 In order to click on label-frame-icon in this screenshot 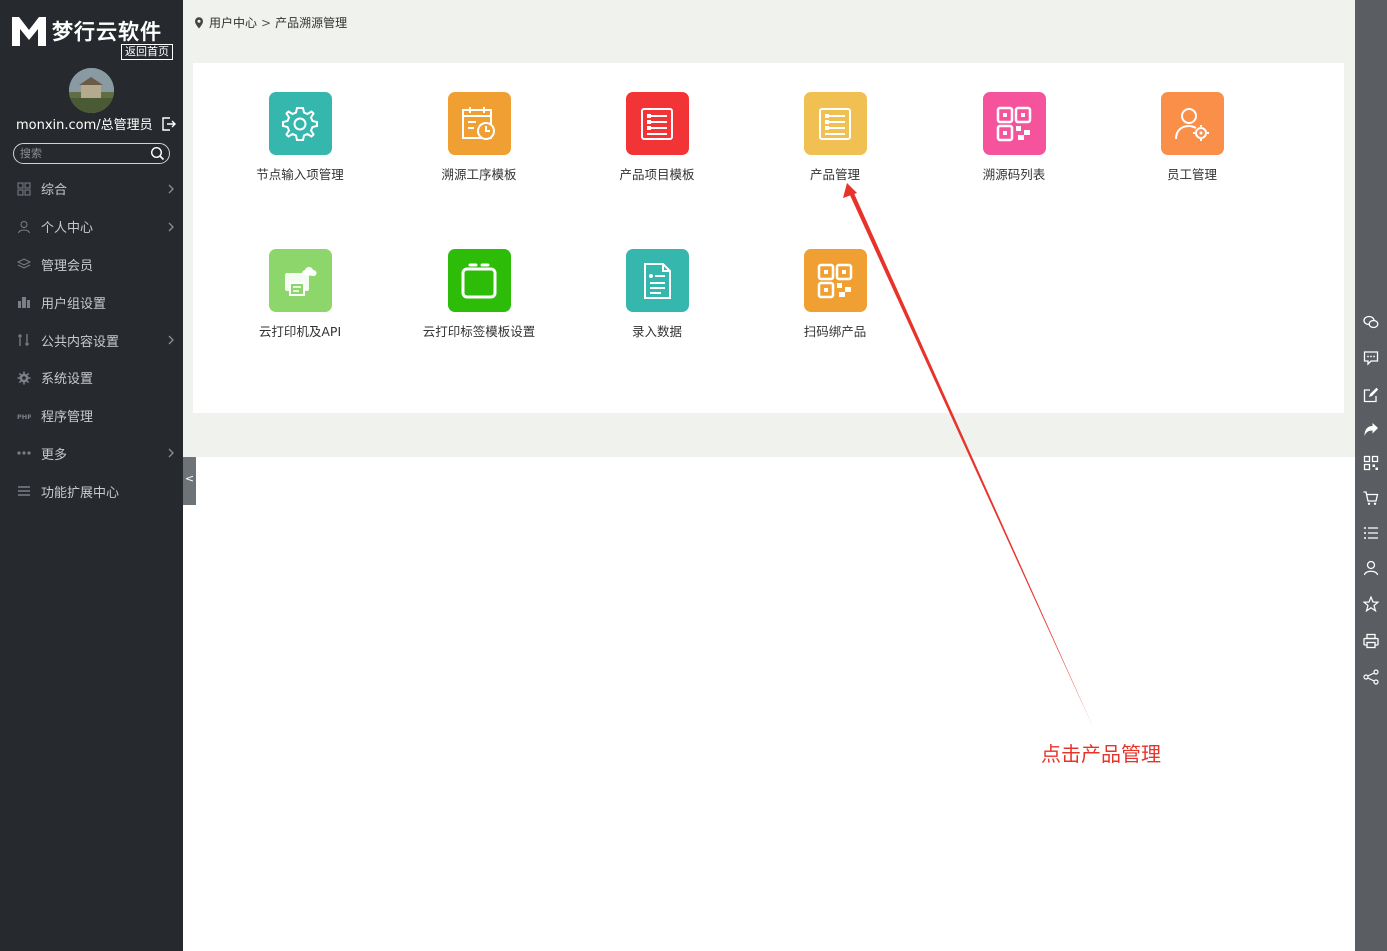, I will do `click(479, 280)`.